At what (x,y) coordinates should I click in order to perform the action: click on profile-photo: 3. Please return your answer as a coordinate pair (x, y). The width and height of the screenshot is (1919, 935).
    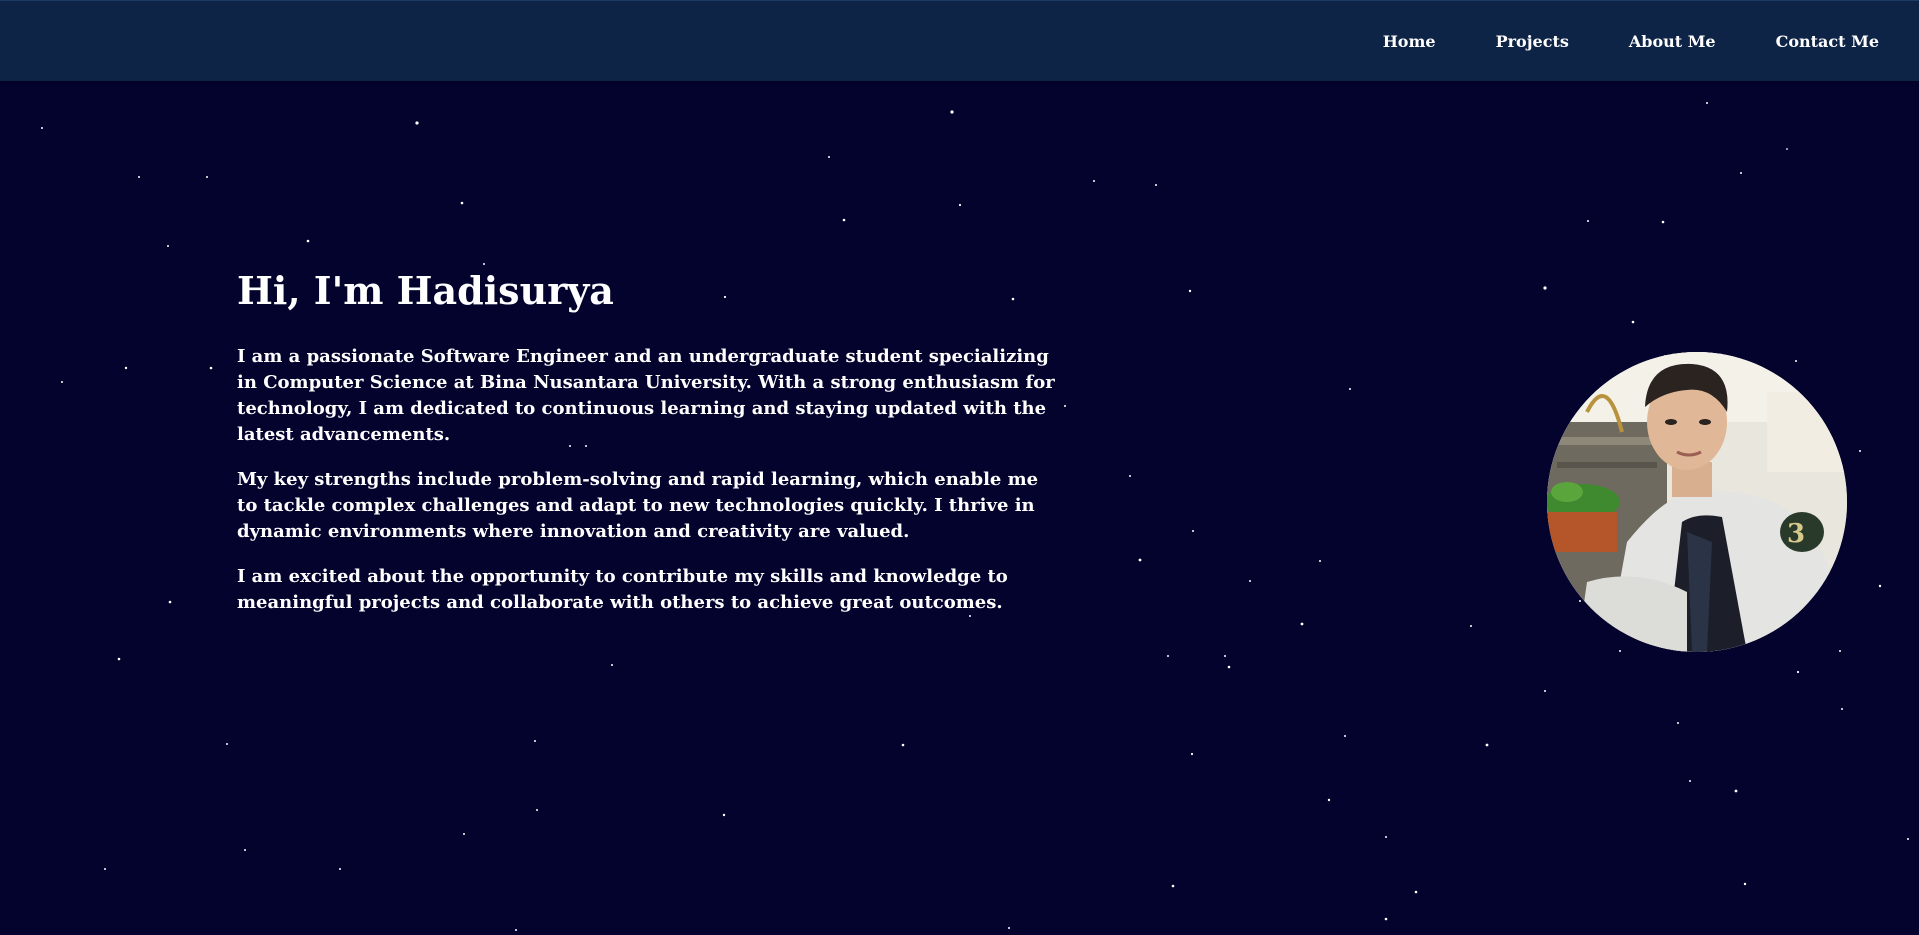
    Looking at the image, I should click on (1697, 502).